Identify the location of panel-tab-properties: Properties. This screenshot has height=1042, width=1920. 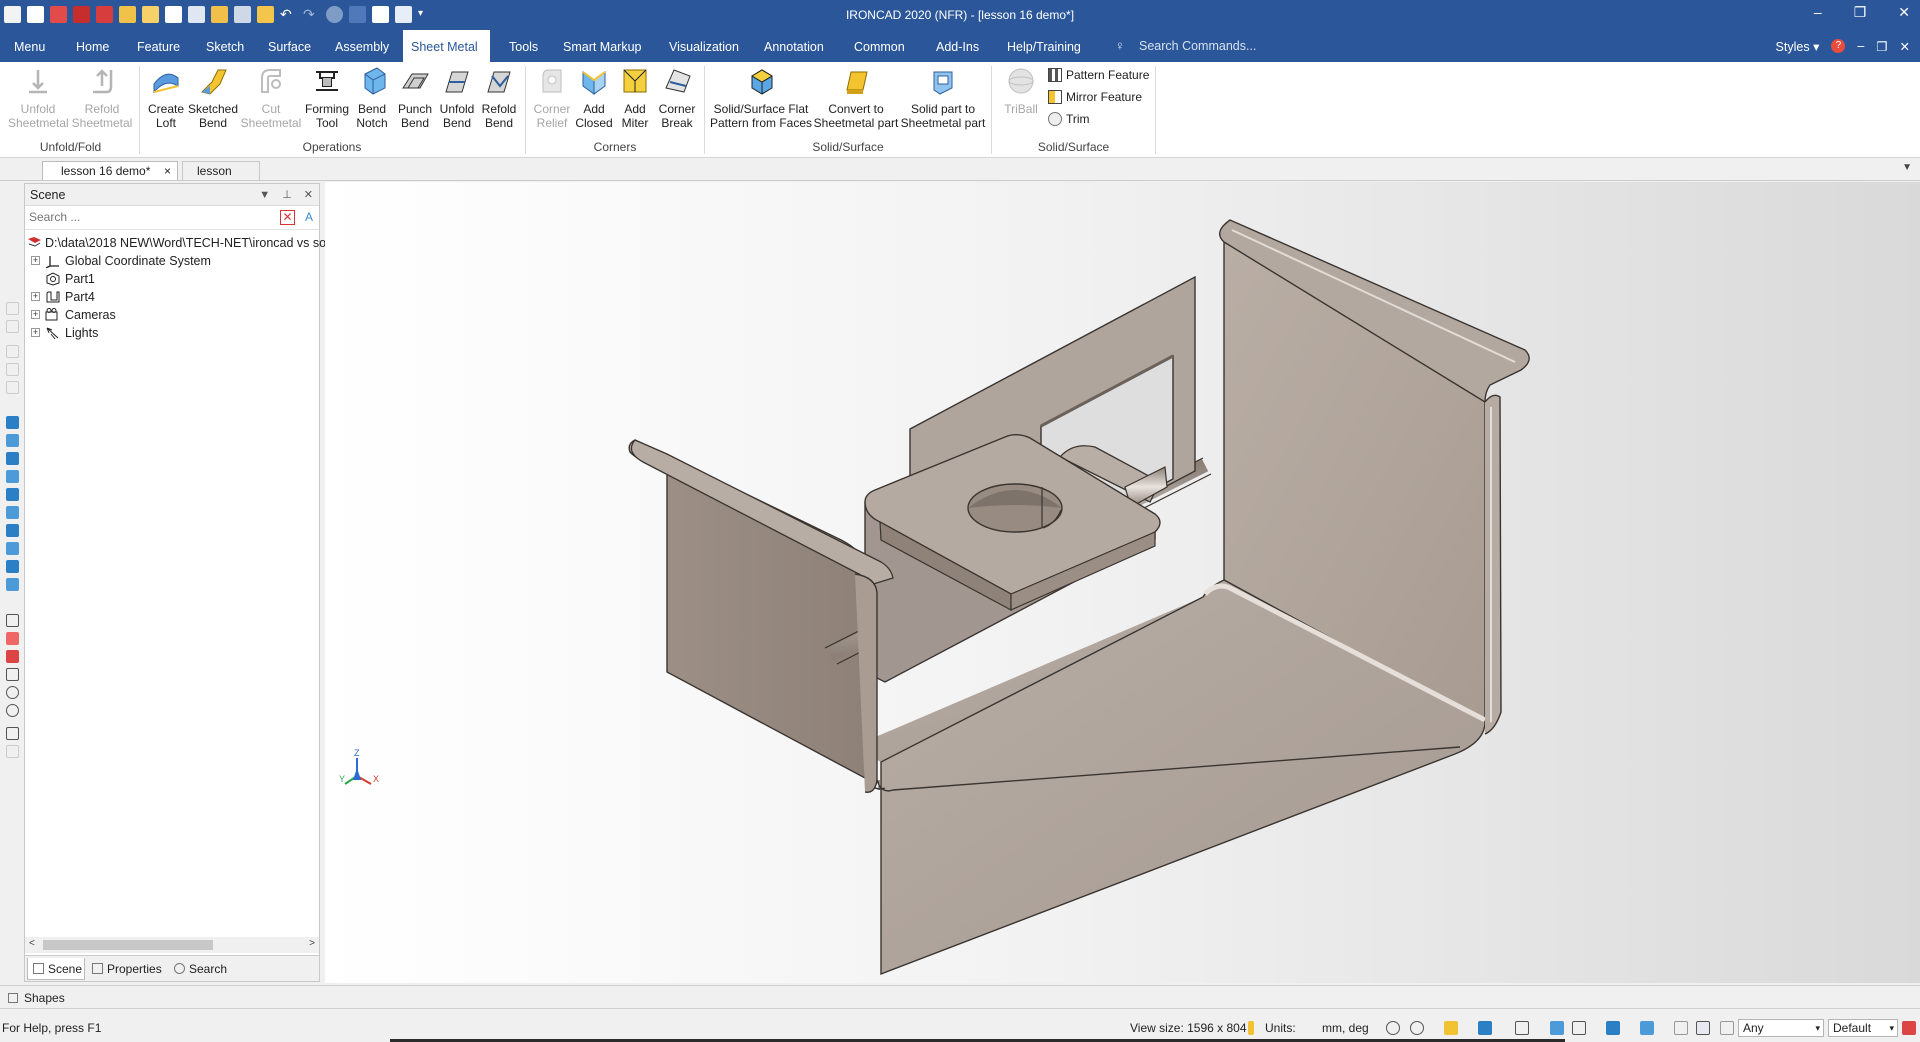
(127, 969).